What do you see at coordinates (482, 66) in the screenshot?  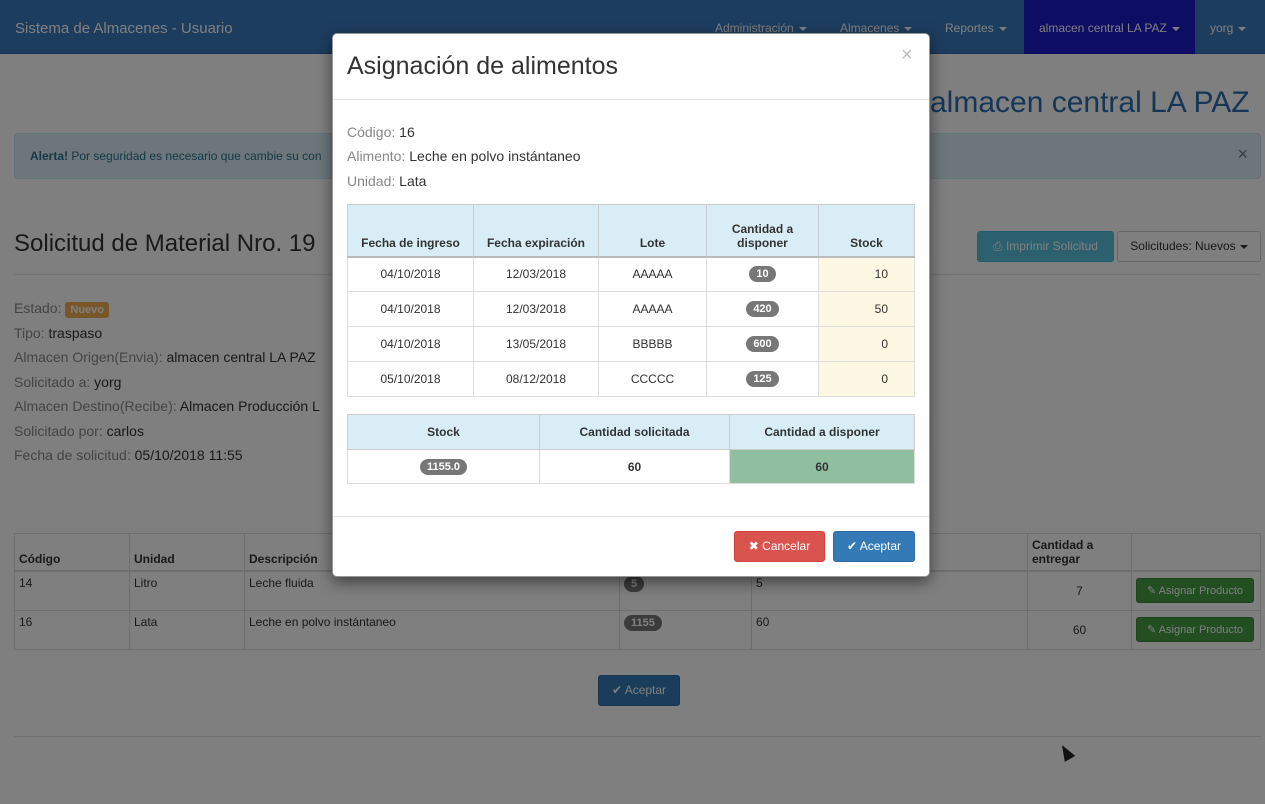 I see `modal-title: Asignación de alimentos` at bounding box center [482, 66].